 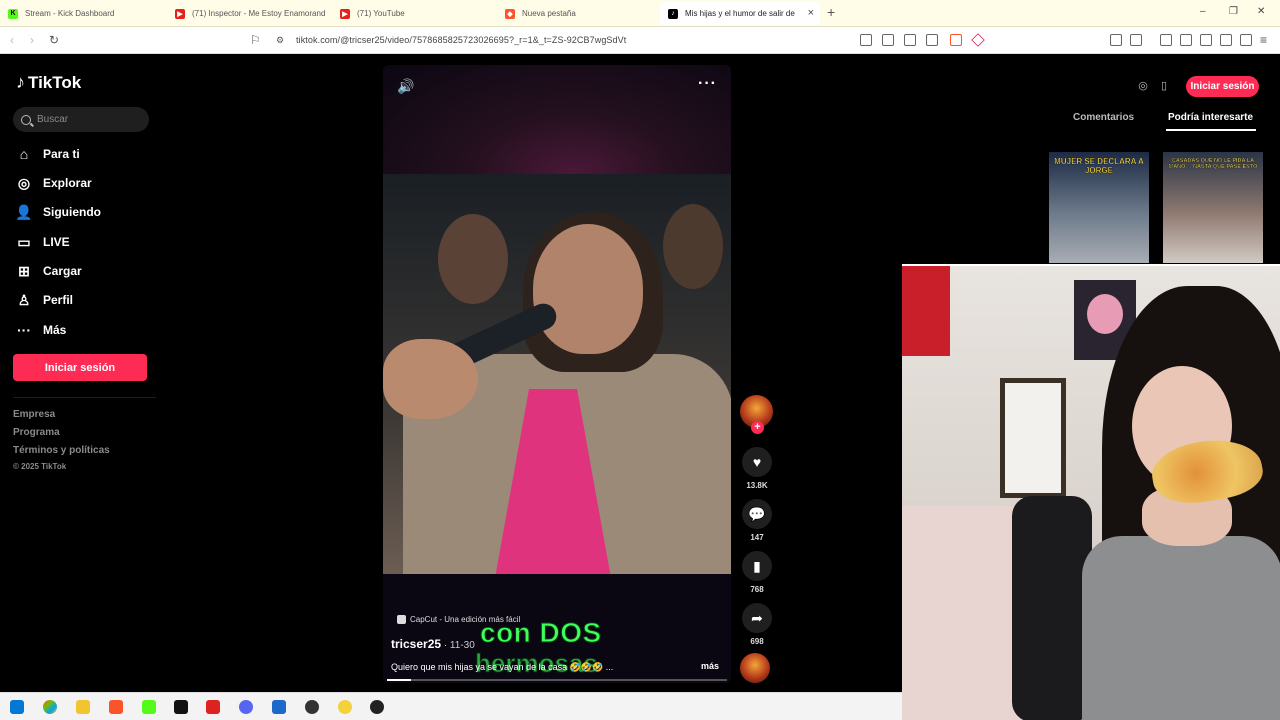 What do you see at coordinates (932, 40) in the screenshot?
I see `share-icon` at bounding box center [932, 40].